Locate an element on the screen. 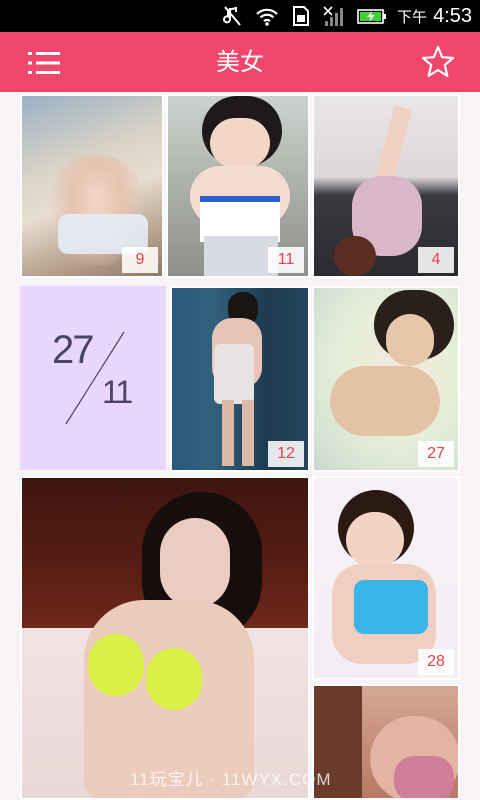 Image resolution: width=480 pixels, height=800 pixels. star-outline-icon is located at coordinates (438, 61).